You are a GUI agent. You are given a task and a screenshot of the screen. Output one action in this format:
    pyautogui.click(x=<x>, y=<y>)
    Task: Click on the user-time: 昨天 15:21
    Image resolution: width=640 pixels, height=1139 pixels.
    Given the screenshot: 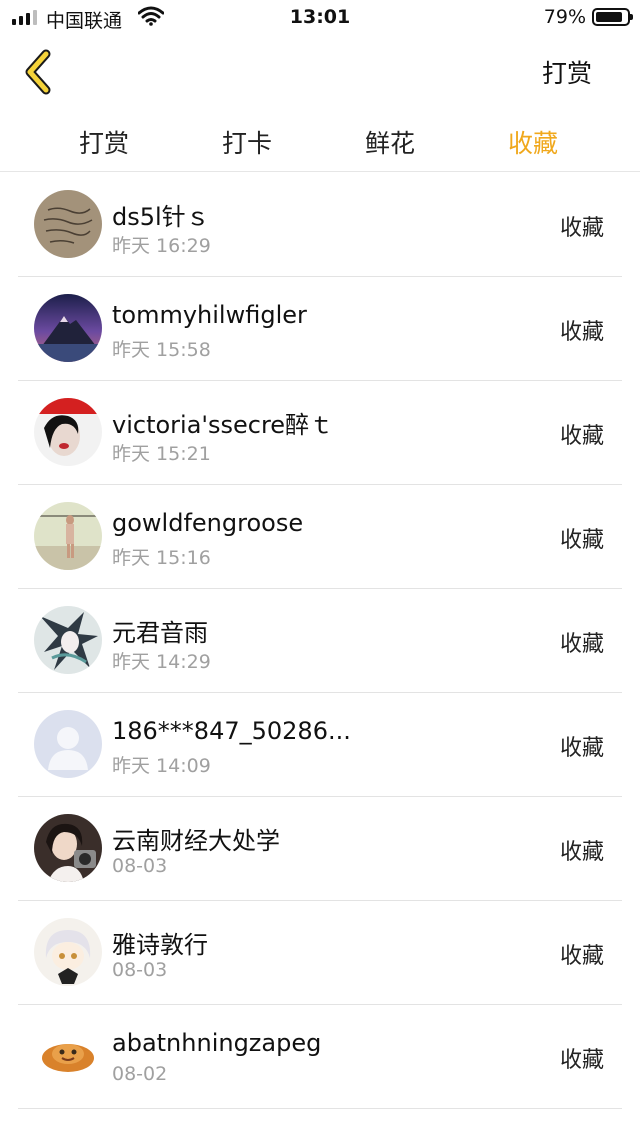 What is the action you would take?
    pyautogui.click(x=161, y=454)
    